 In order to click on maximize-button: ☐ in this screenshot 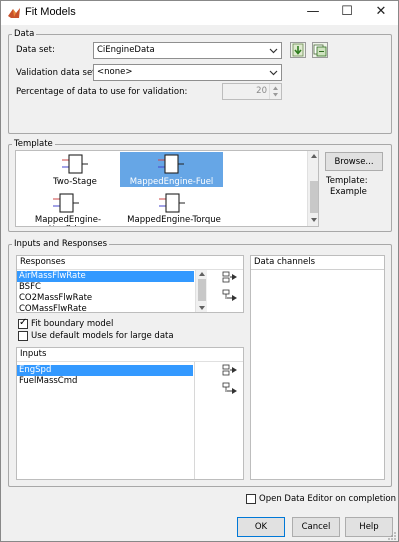, I will do `click(347, 13)`.